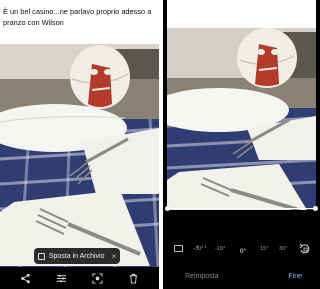 This screenshot has width=320, height=289. I want to click on edit-adjust-icon, so click(62, 278).